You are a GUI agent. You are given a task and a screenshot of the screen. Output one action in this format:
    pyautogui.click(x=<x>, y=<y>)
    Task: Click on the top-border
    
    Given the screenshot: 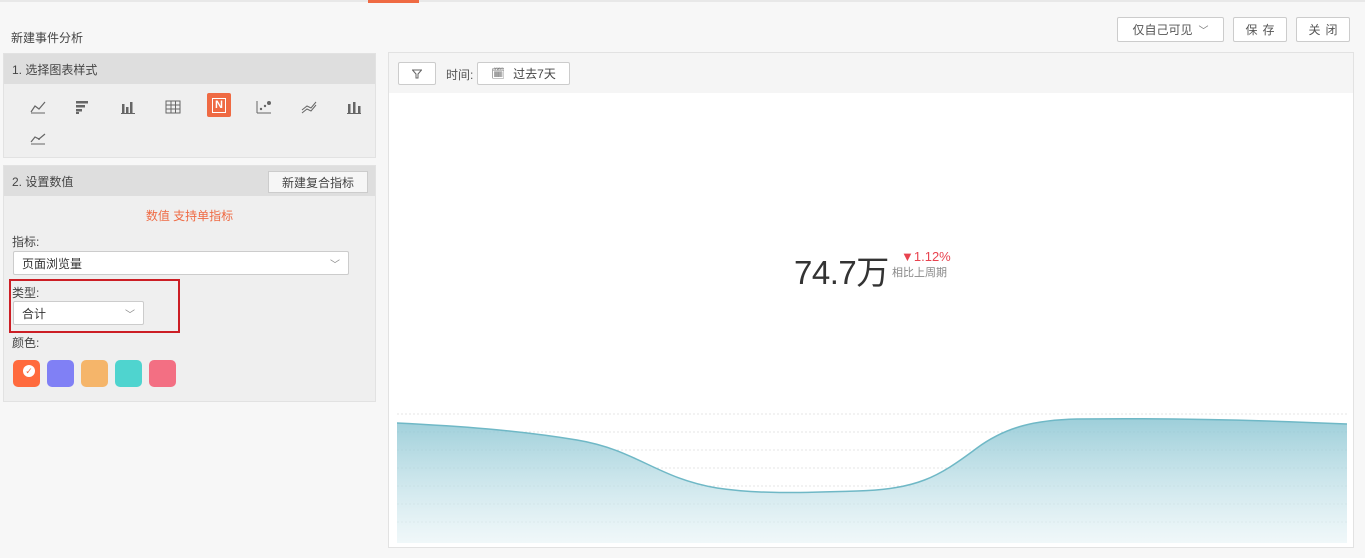 What is the action you would take?
    pyautogui.click(x=682, y=1)
    